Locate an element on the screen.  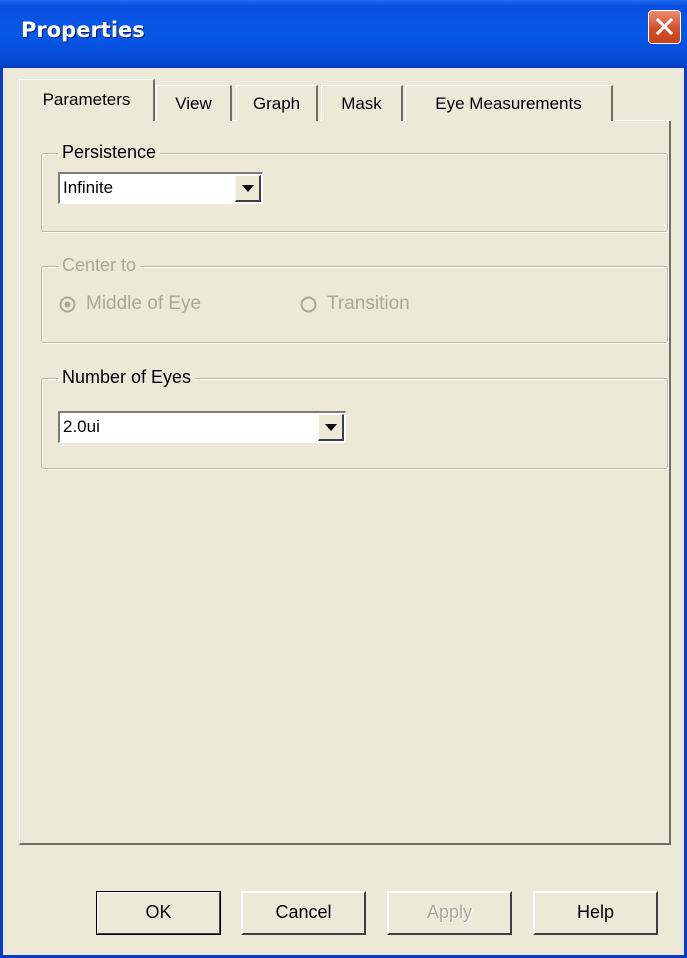
title-bar: Properties is located at coordinates (343, 34).